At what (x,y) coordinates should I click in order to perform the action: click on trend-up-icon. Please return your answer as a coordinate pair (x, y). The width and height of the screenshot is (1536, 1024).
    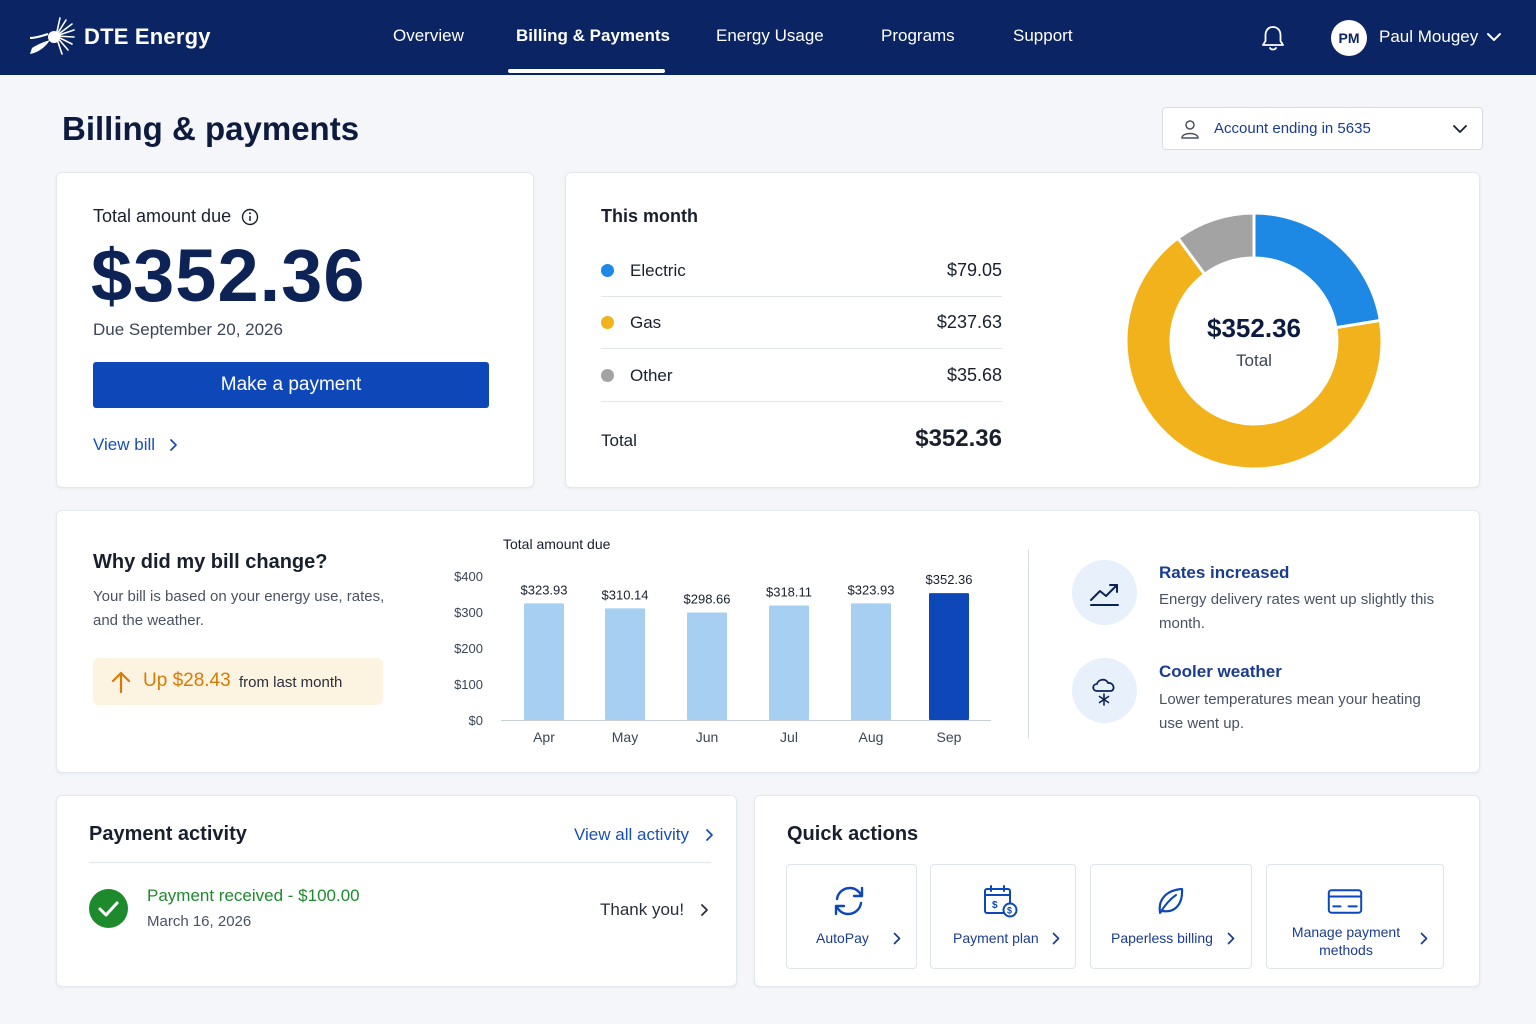
    Looking at the image, I should click on (1104, 595).